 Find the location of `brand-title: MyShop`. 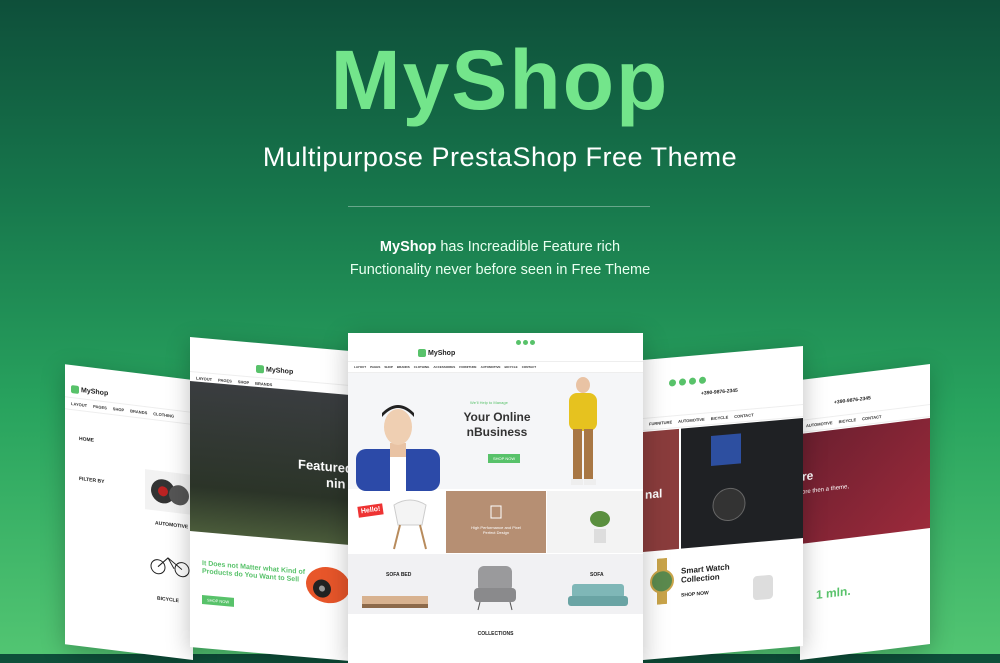

brand-title: MyShop is located at coordinates (500, 80).